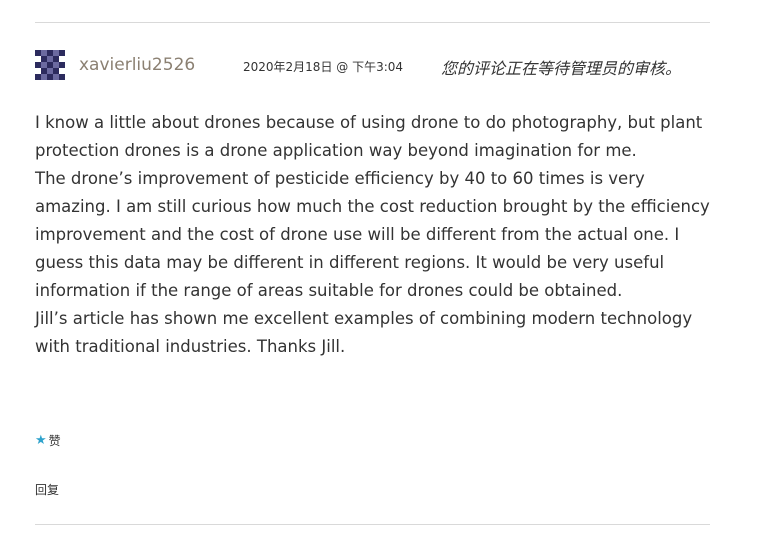 This screenshot has height=545, width=784. Describe the element at coordinates (54, 441) in the screenshot. I see `like-label: 赞` at that location.